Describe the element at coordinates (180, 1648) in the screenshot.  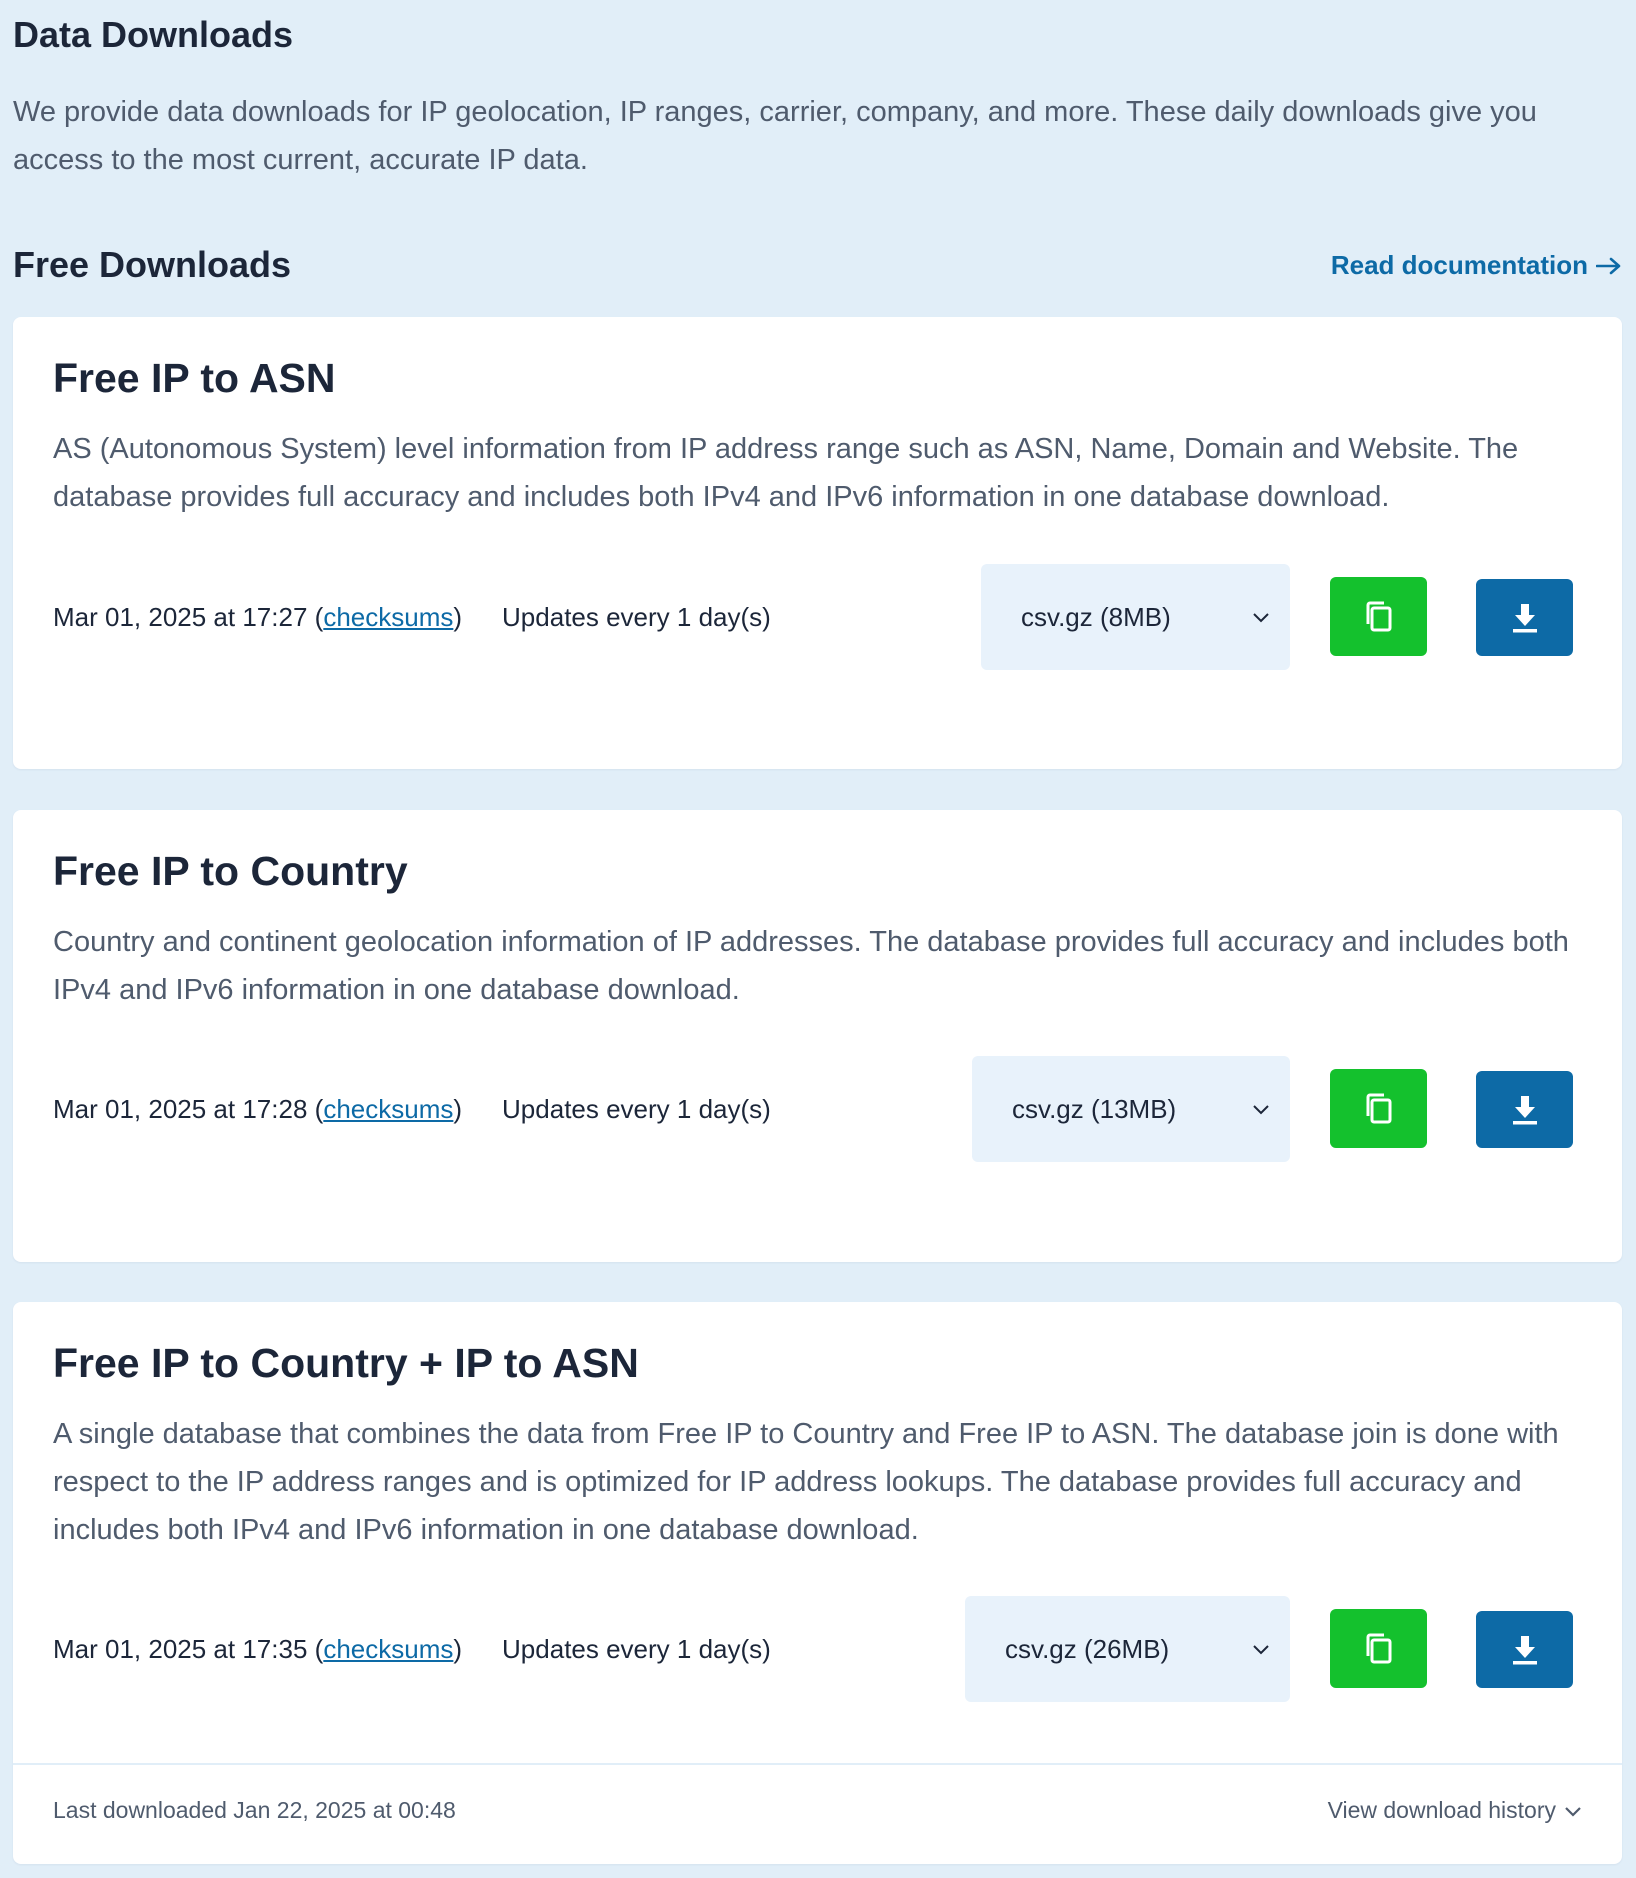
I see `update-date: Mar 01, 2025 at 17:35` at that location.